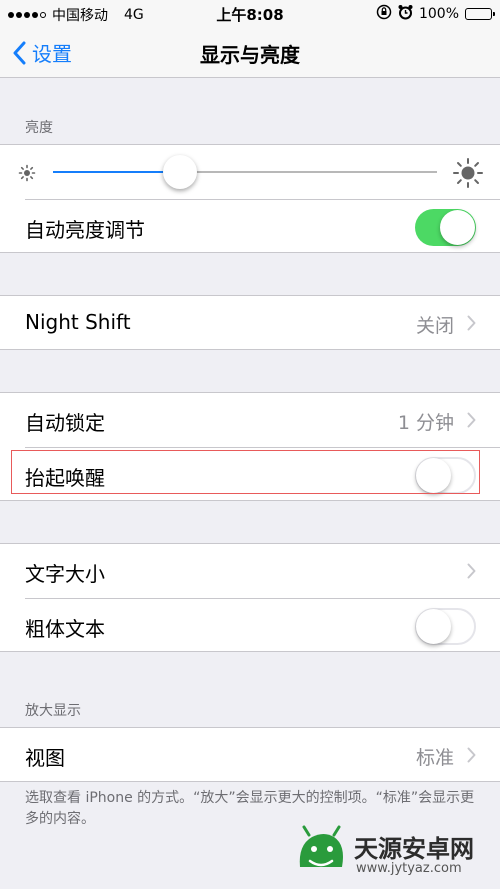 The image size is (500, 889). I want to click on brightness-slider-thumb, so click(179, 172).